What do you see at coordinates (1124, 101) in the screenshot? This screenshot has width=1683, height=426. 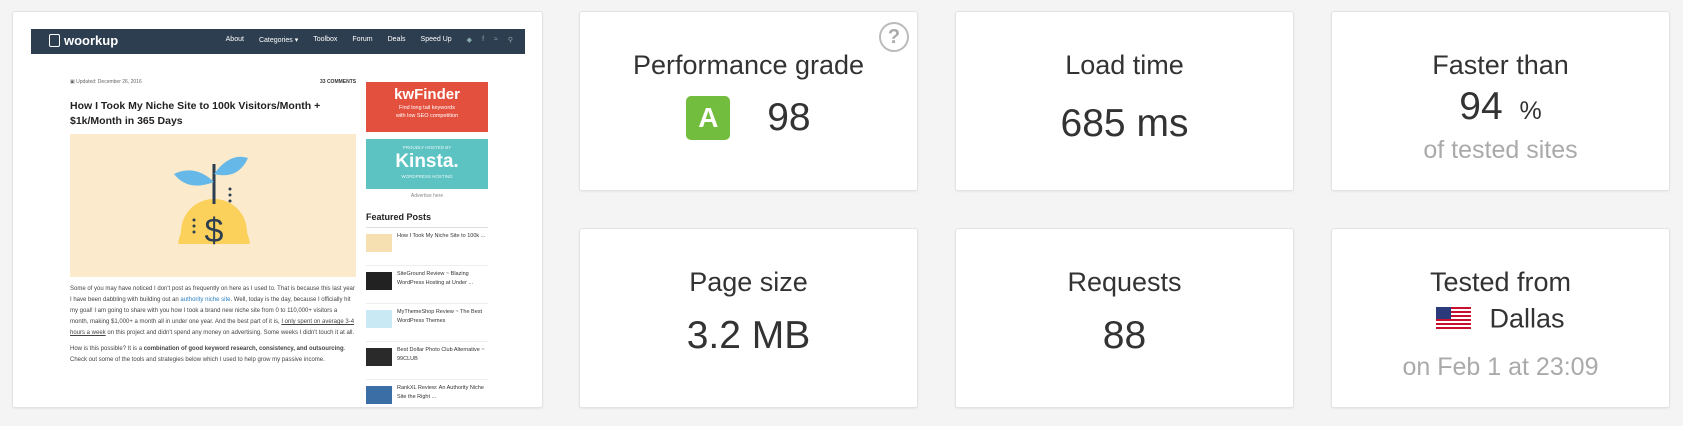 I see `load-time-card: Load time 685 ms` at bounding box center [1124, 101].